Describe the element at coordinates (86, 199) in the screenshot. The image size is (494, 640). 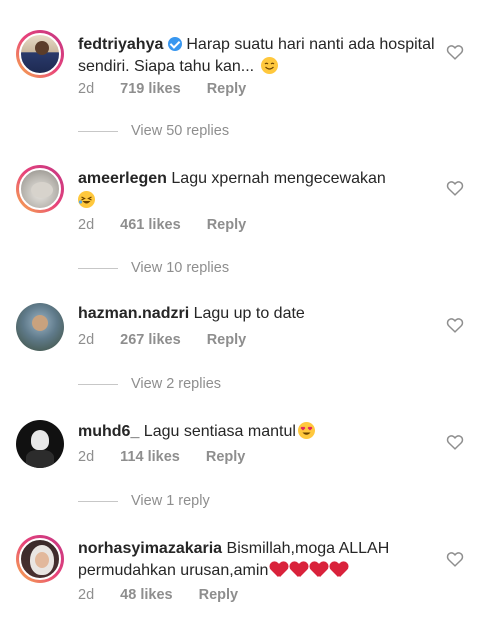
I see `laughing-face-emoji` at that location.